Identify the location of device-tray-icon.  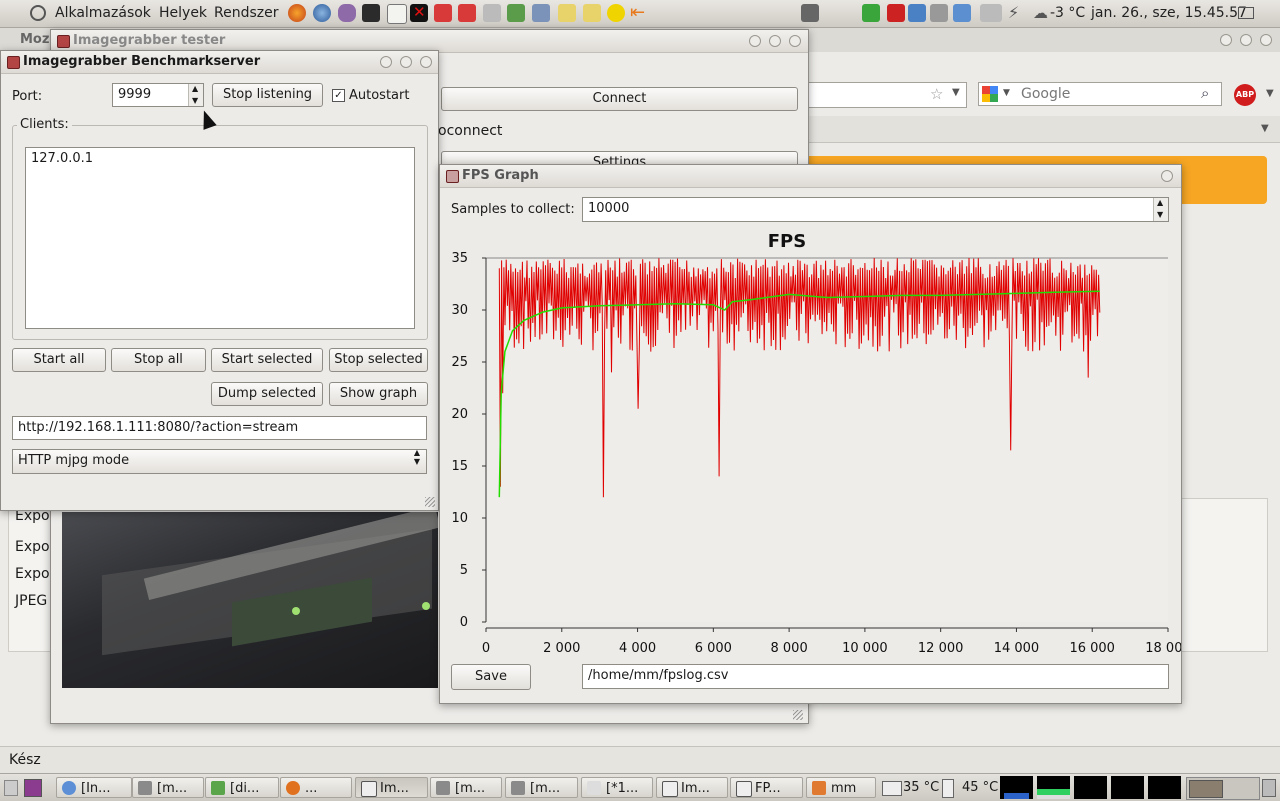
(810, 13).